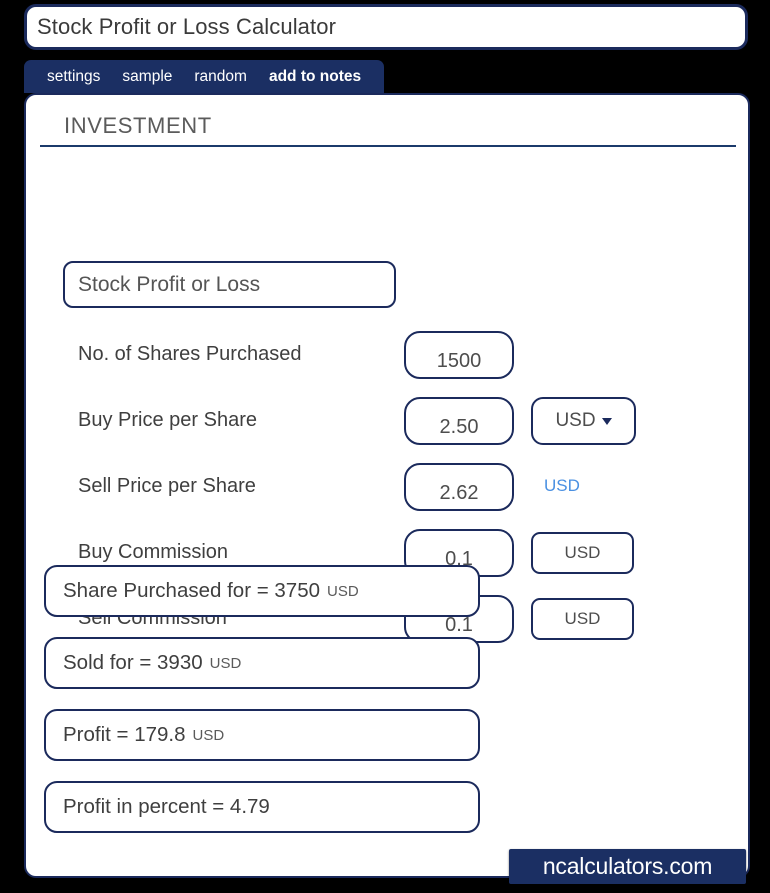  I want to click on chevron-down-icon, so click(606, 421).